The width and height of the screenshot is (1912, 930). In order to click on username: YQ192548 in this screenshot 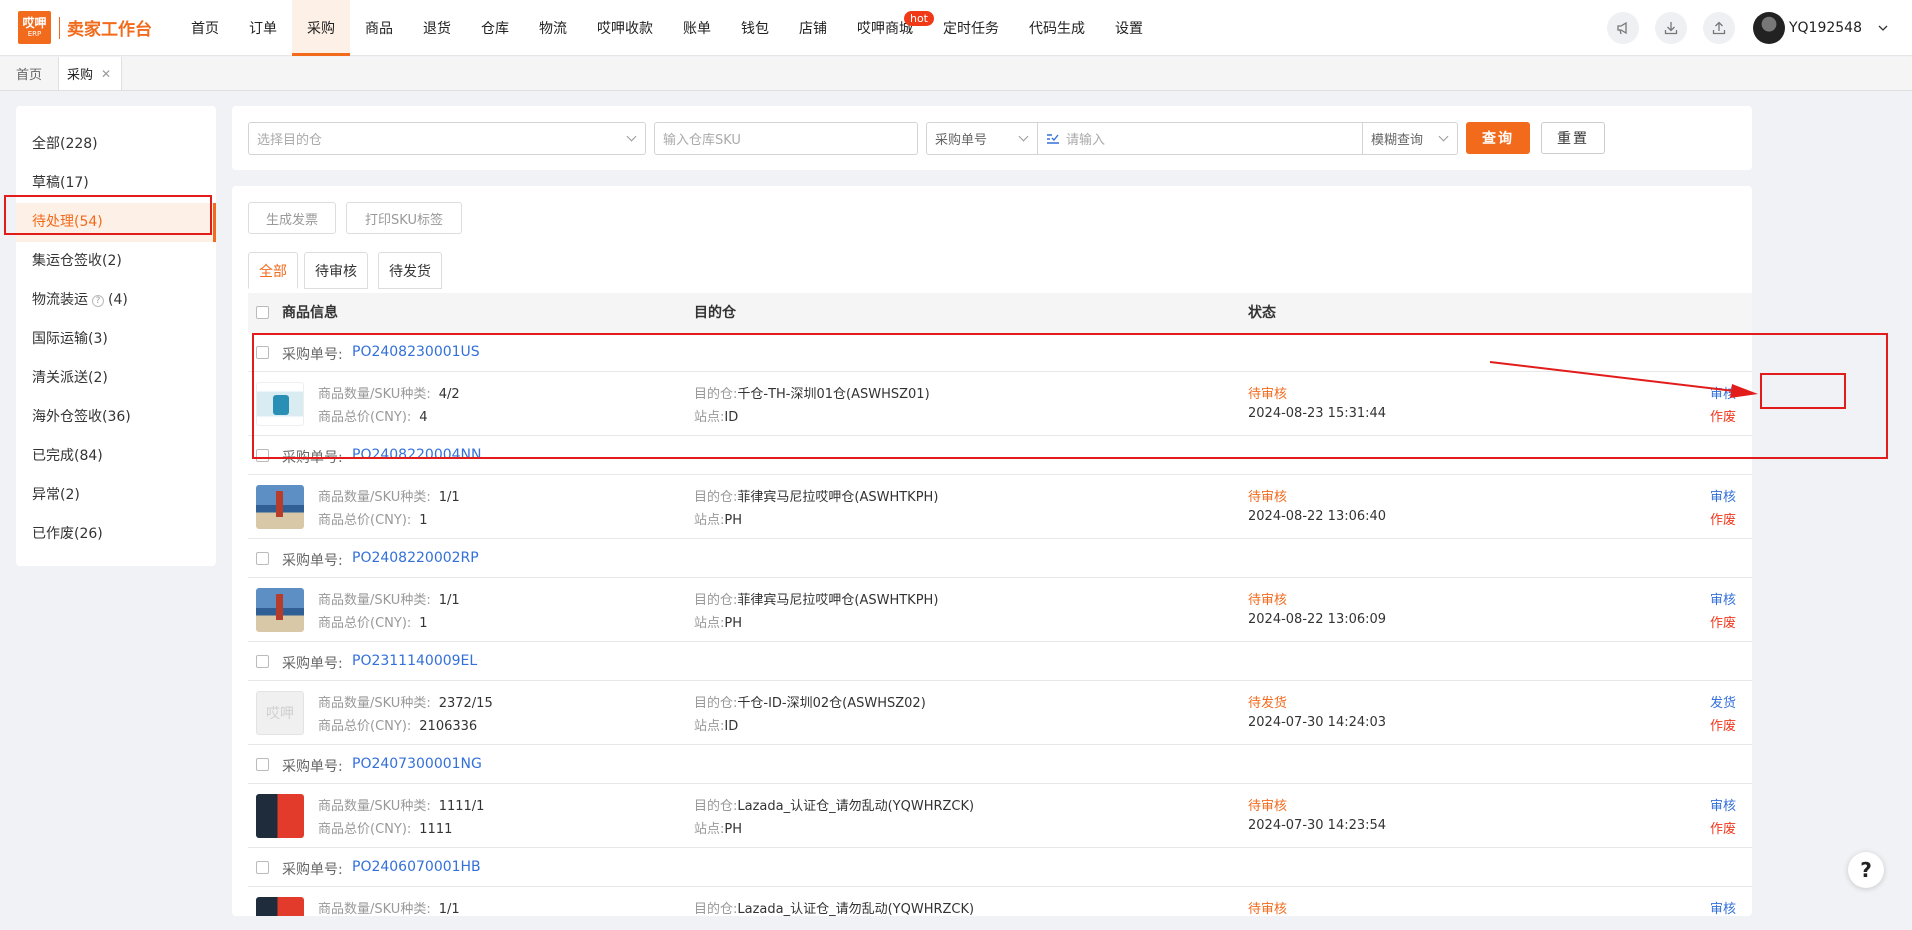, I will do `click(1825, 28)`.